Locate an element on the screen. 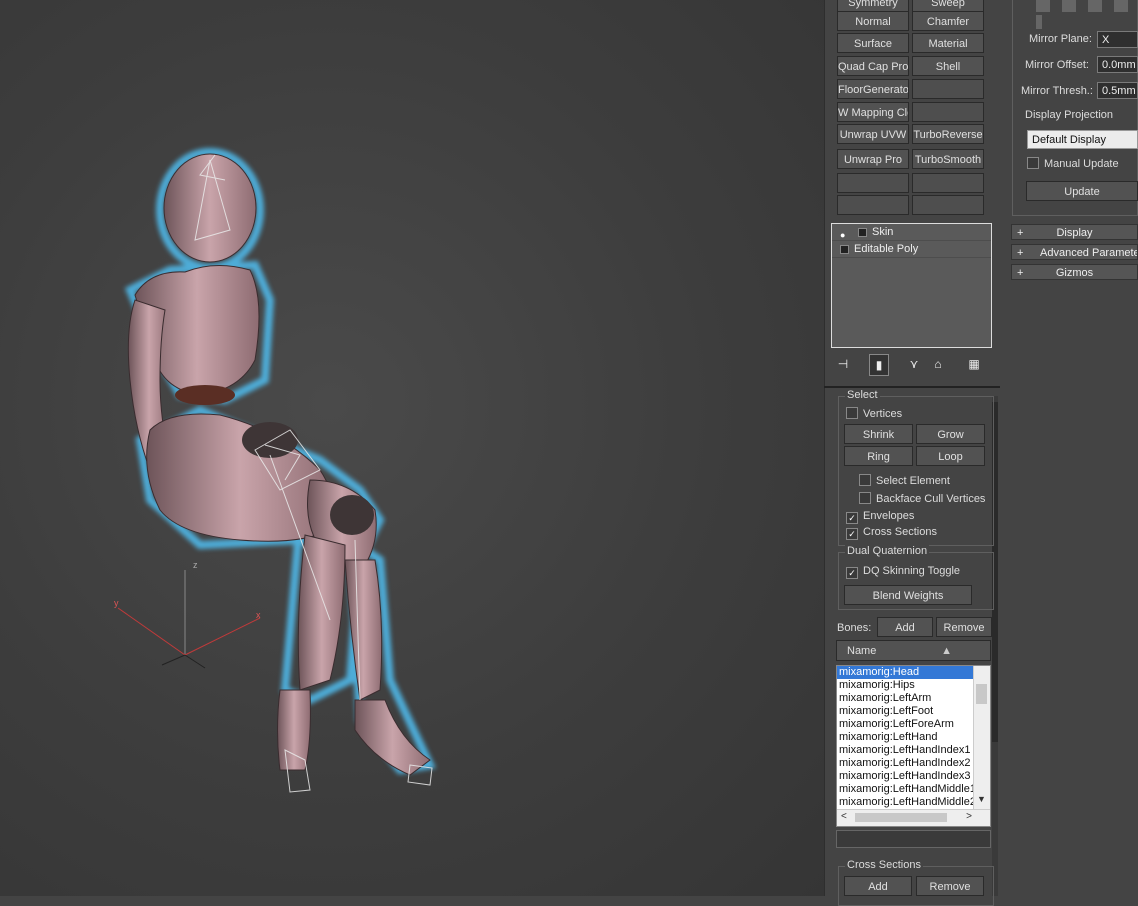 The height and width of the screenshot is (906, 1138). mirror-paste-icon is located at coordinates (1043, 6).